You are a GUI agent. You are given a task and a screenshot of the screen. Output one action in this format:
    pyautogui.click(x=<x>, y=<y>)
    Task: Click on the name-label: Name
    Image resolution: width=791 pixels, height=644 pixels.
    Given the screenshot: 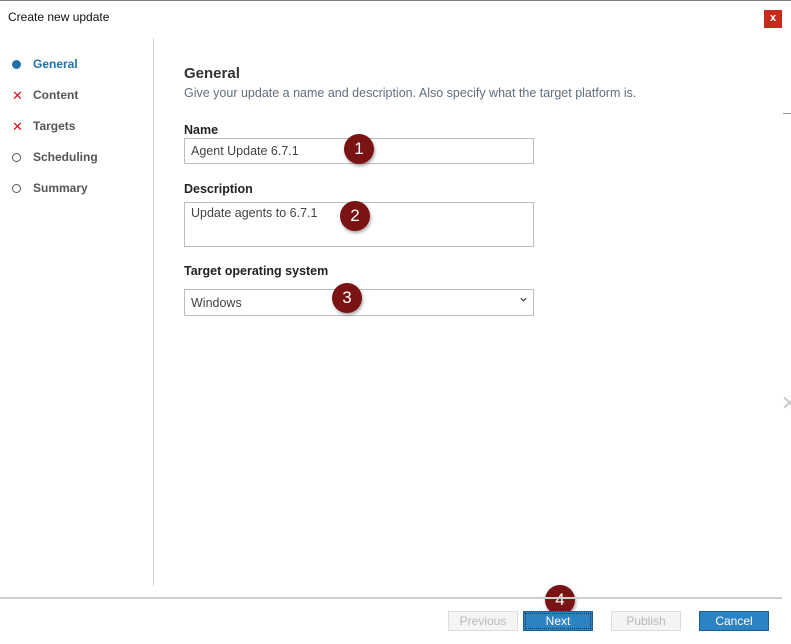 What is the action you would take?
    pyautogui.click(x=201, y=130)
    